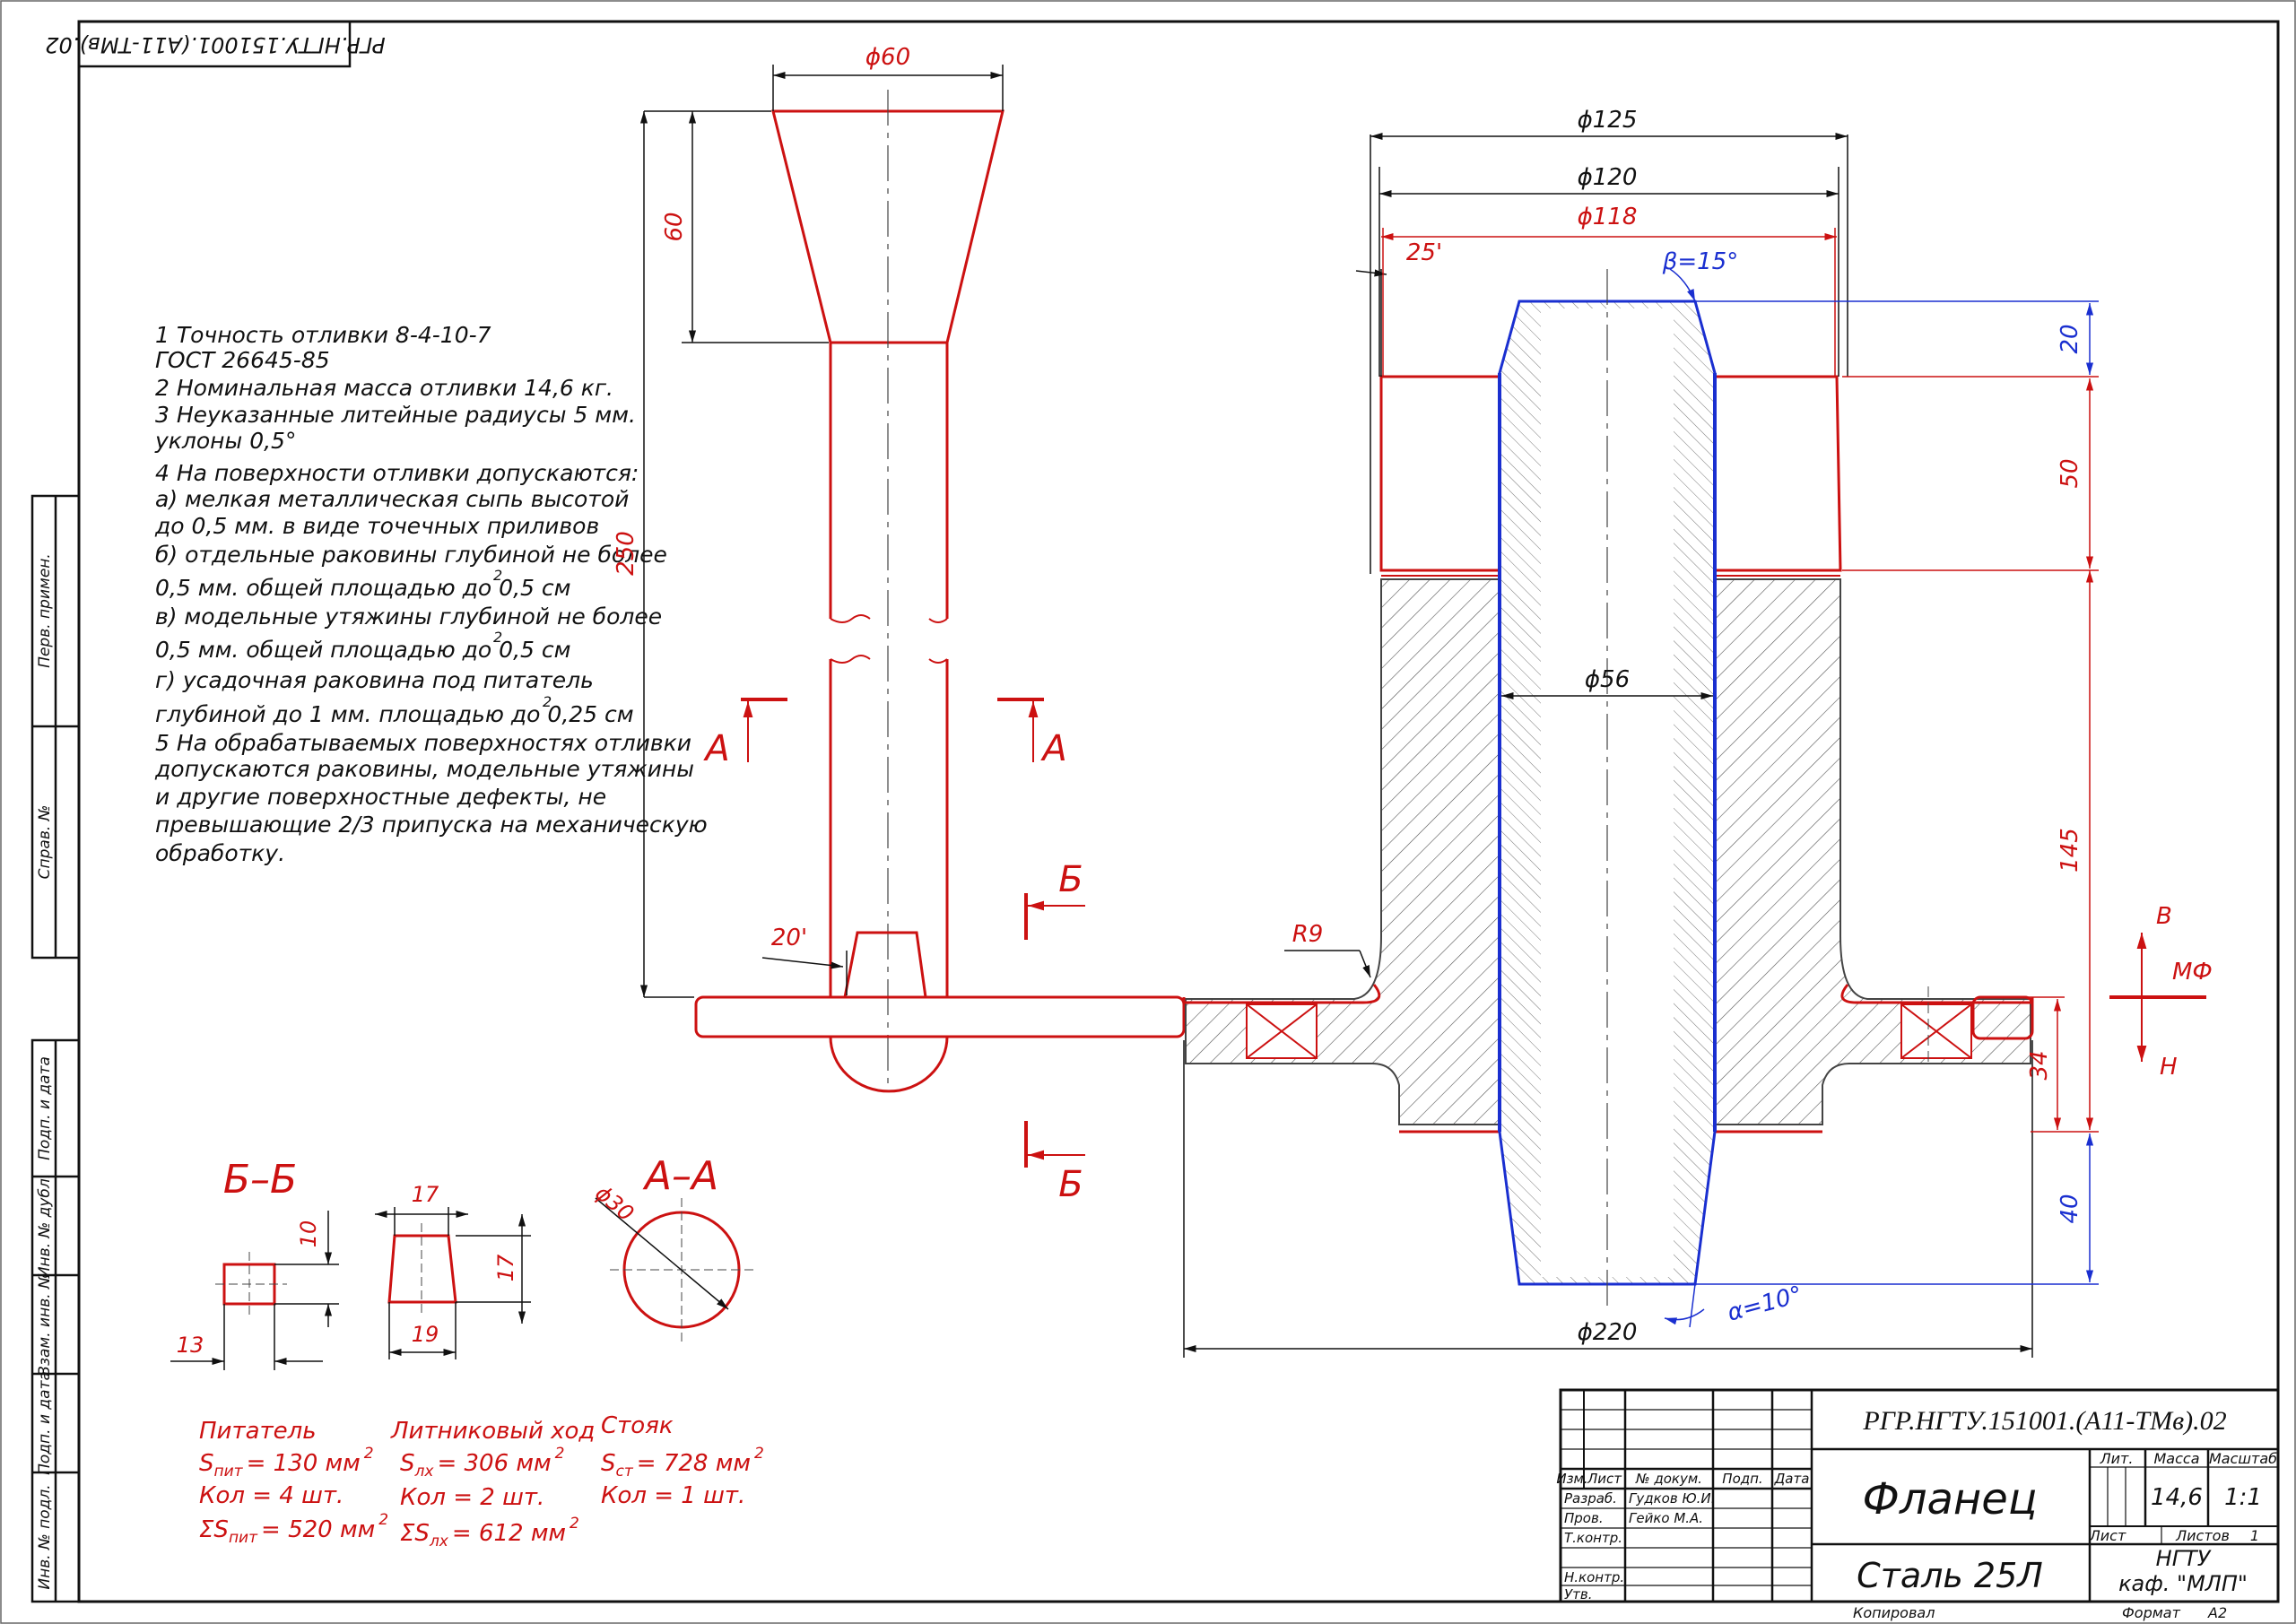 This screenshot has height=1624, width=2296. I want to click on parting-line-marker: В МФ Н, so click(2161, 992).